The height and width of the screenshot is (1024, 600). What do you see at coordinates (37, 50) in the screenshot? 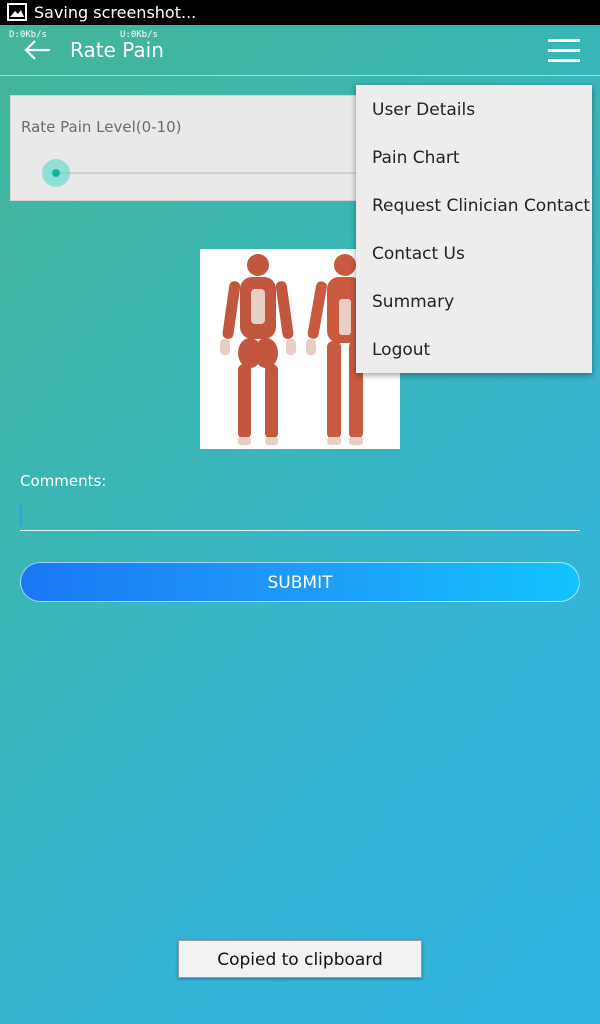
I see `back-arrow-icon` at bounding box center [37, 50].